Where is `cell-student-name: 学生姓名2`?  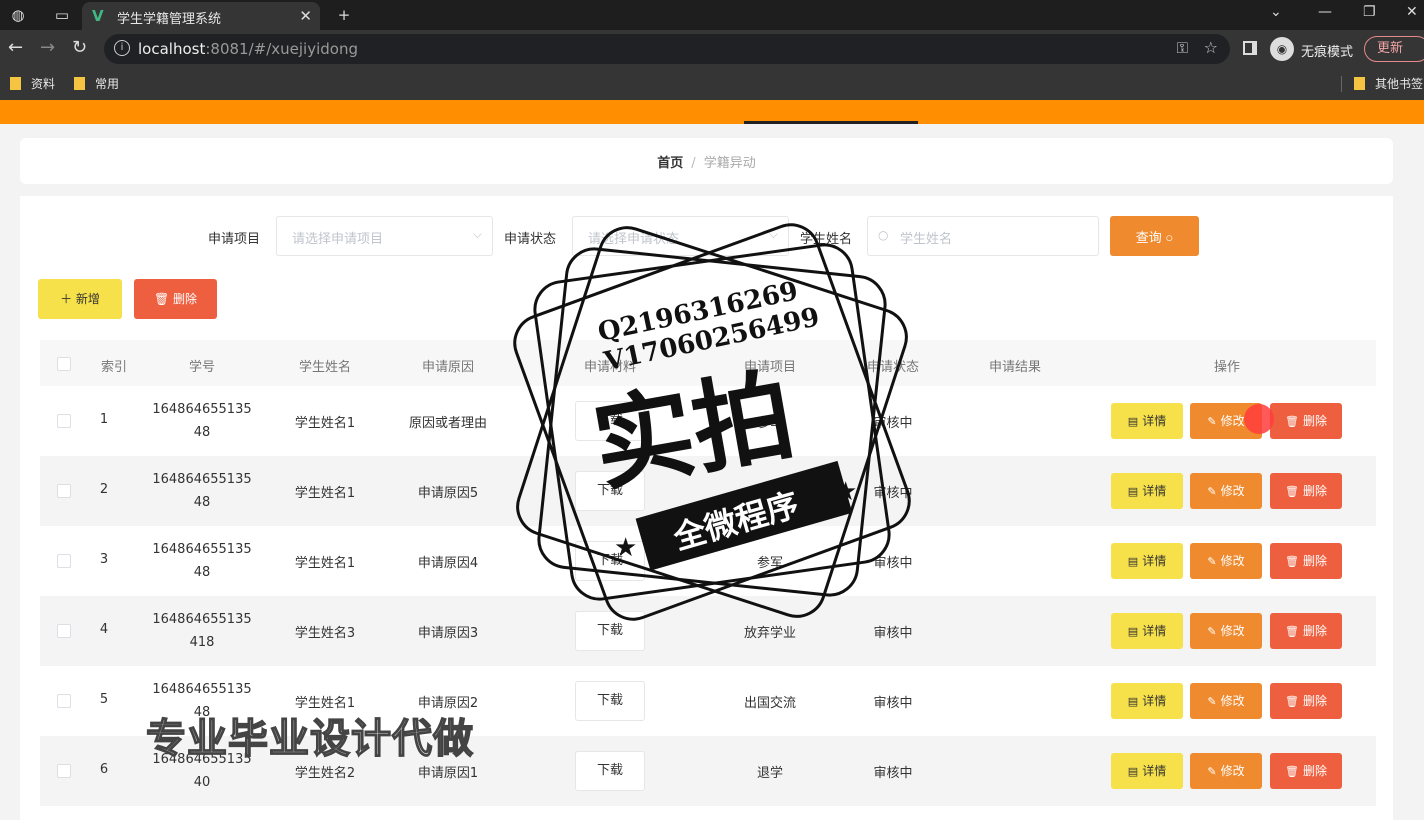 cell-student-name: 学生姓名2 is located at coordinates (325, 773).